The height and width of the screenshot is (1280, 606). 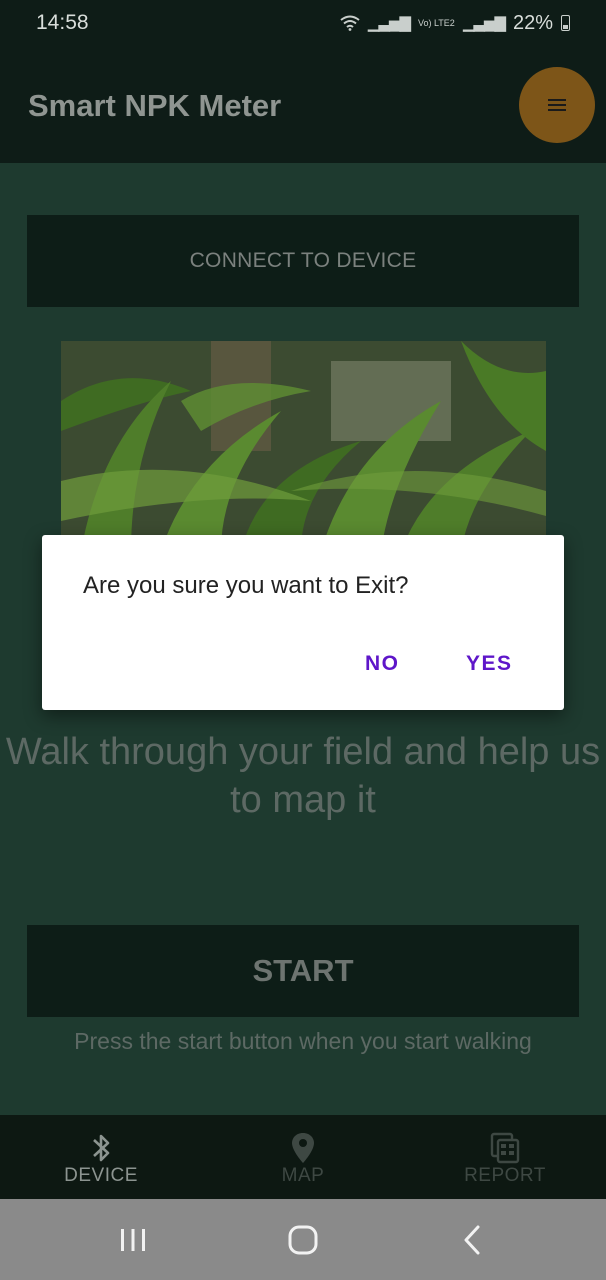 What do you see at coordinates (350, 23) in the screenshot?
I see `wifi-icon` at bounding box center [350, 23].